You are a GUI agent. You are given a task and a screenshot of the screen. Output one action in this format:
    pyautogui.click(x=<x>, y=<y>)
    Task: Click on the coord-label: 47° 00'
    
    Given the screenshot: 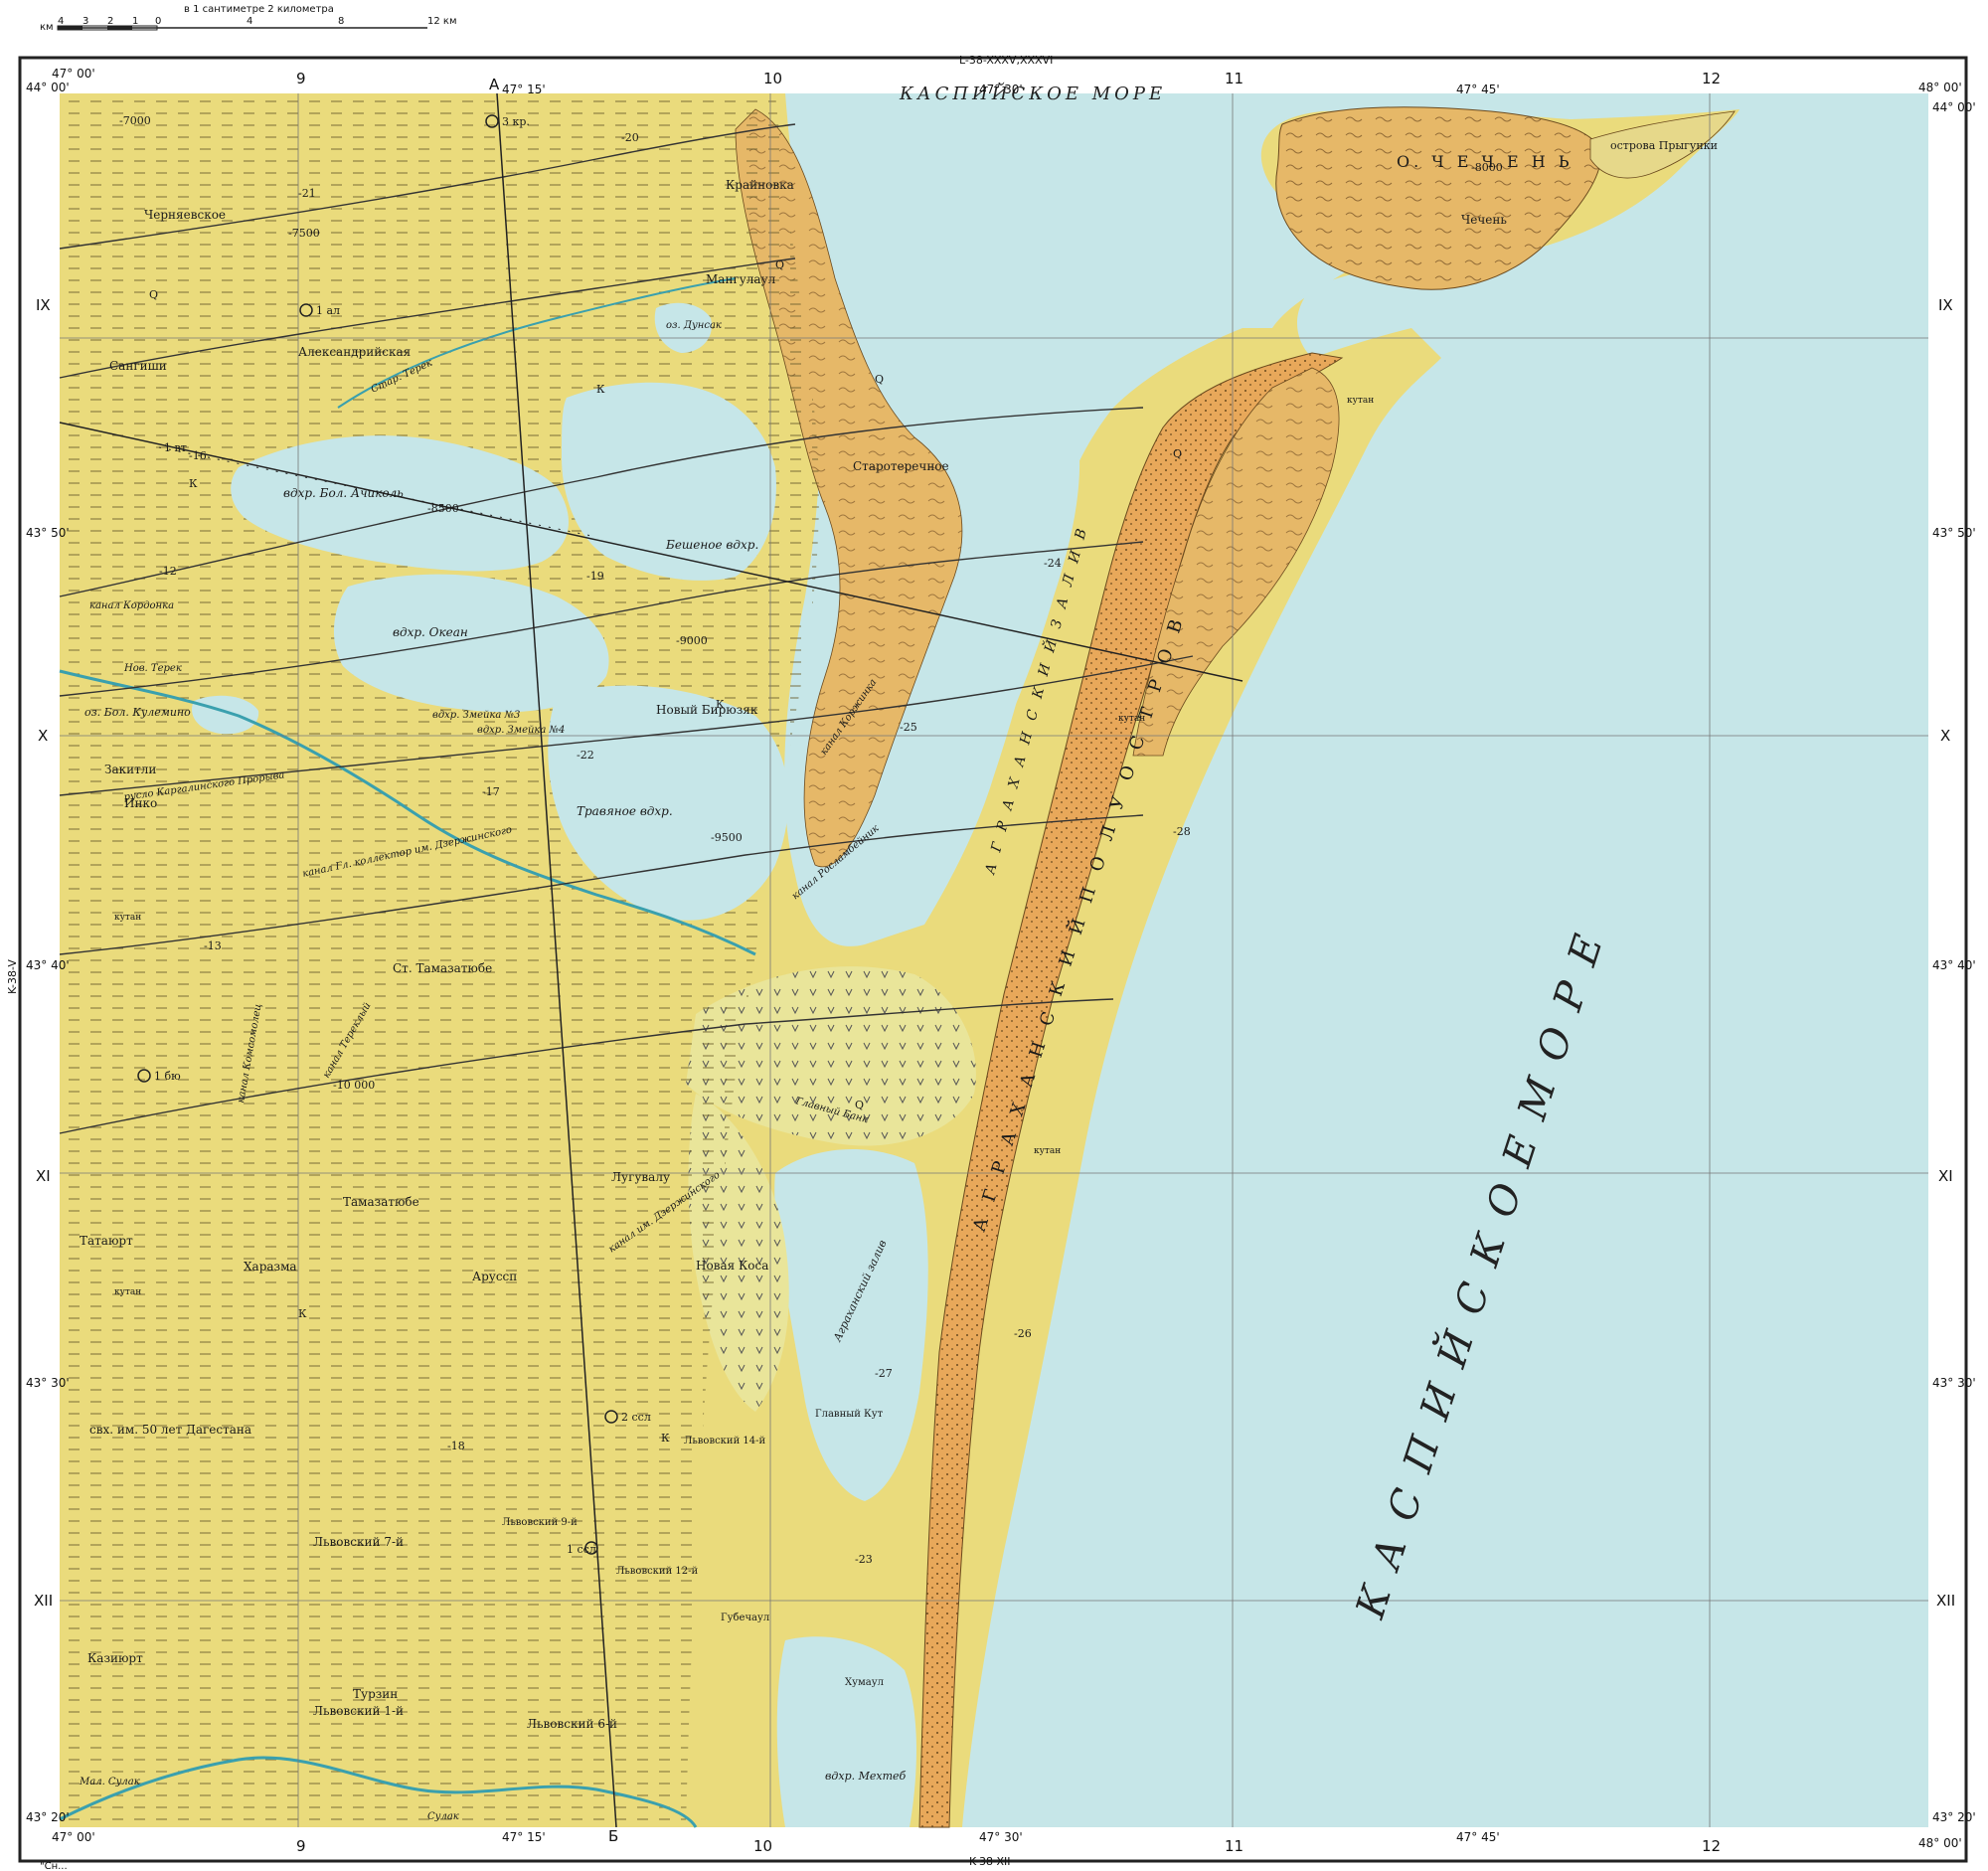 What is the action you would take?
    pyautogui.click(x=73, y=1837)
    